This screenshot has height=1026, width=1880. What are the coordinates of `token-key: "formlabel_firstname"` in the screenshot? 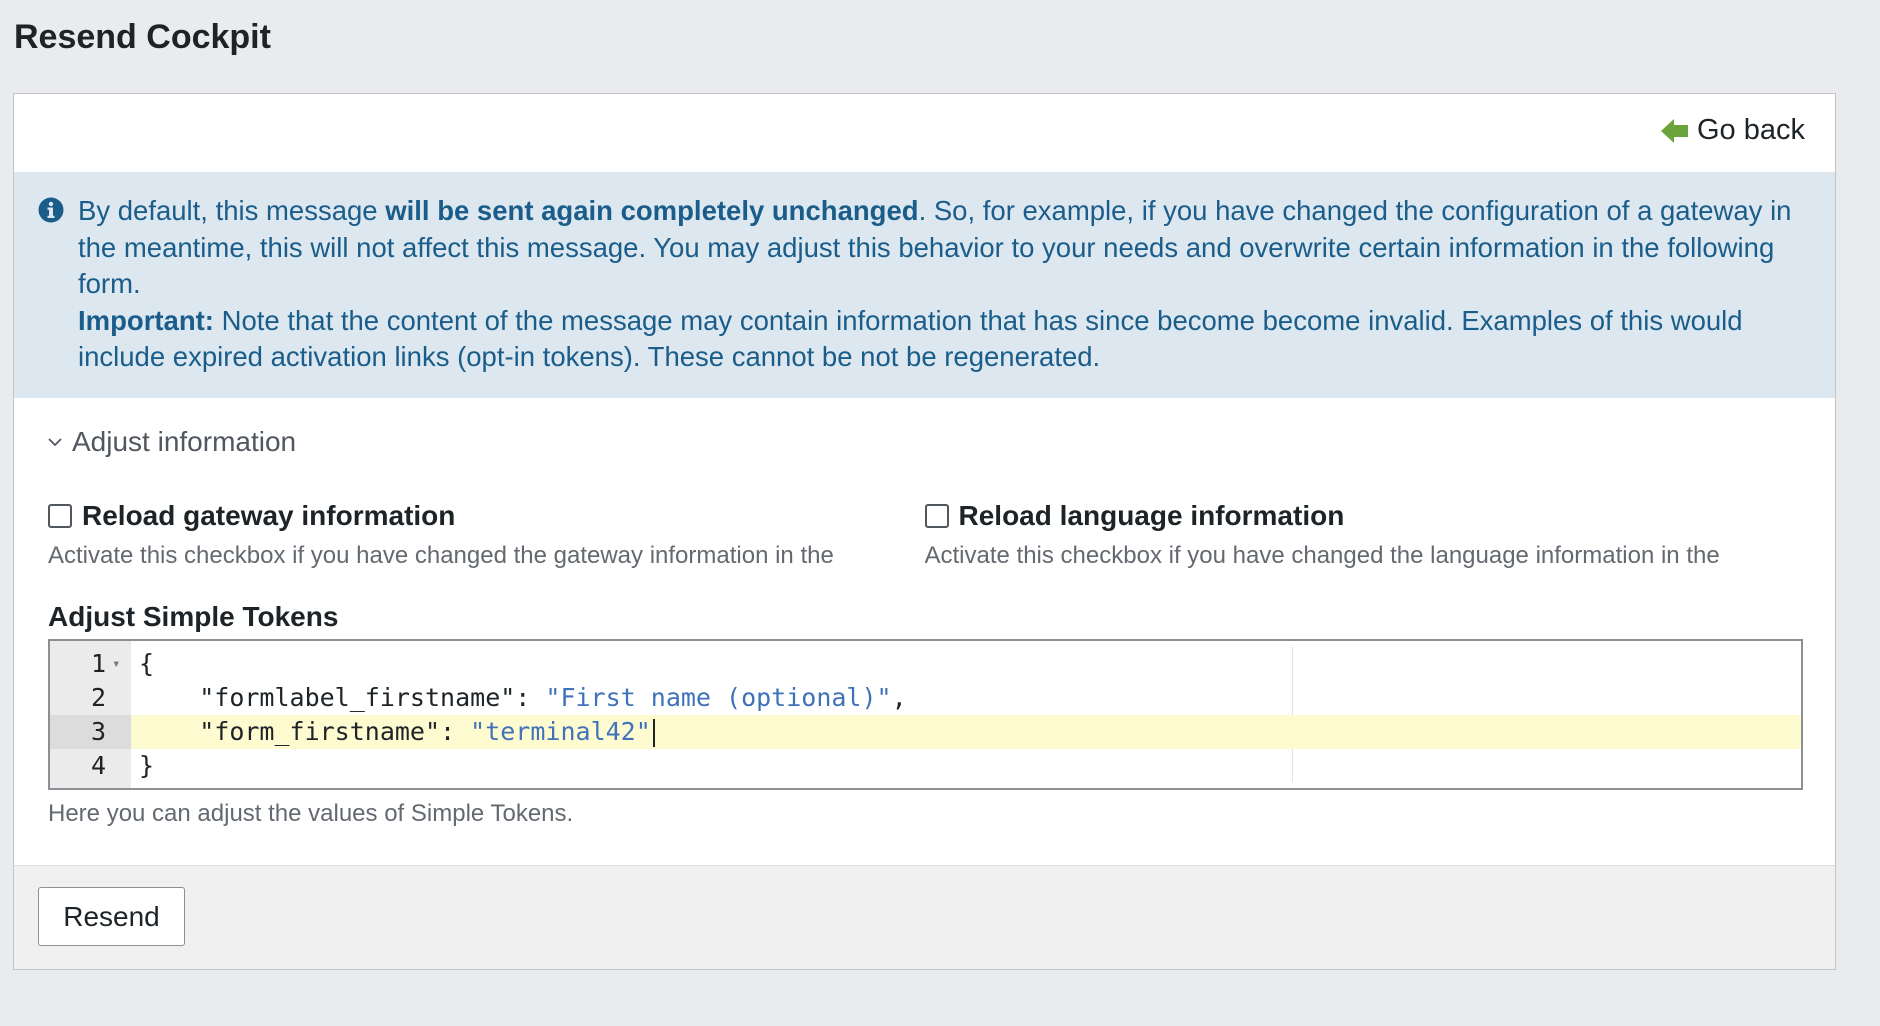 It's located at (357, 697).